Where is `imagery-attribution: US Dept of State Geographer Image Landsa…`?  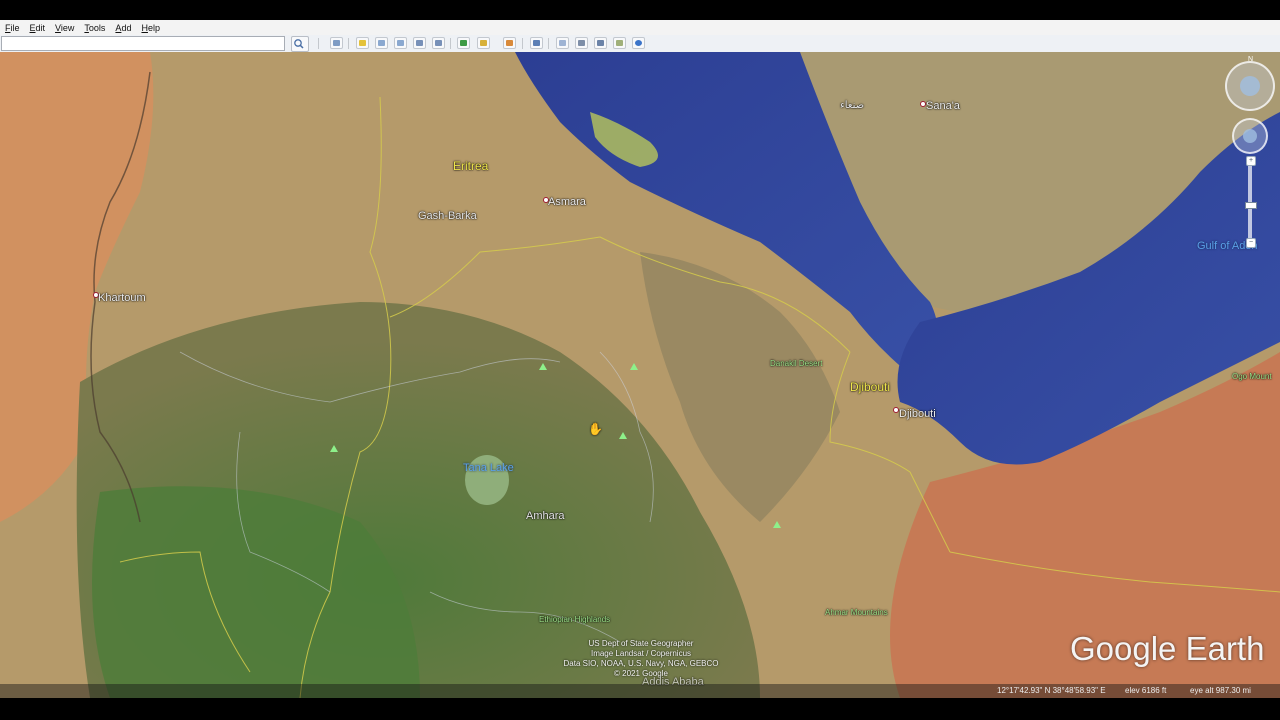
imagery-attribution: US Dept of State Geographer Image Landsa… is located at coordinates (641, 659).